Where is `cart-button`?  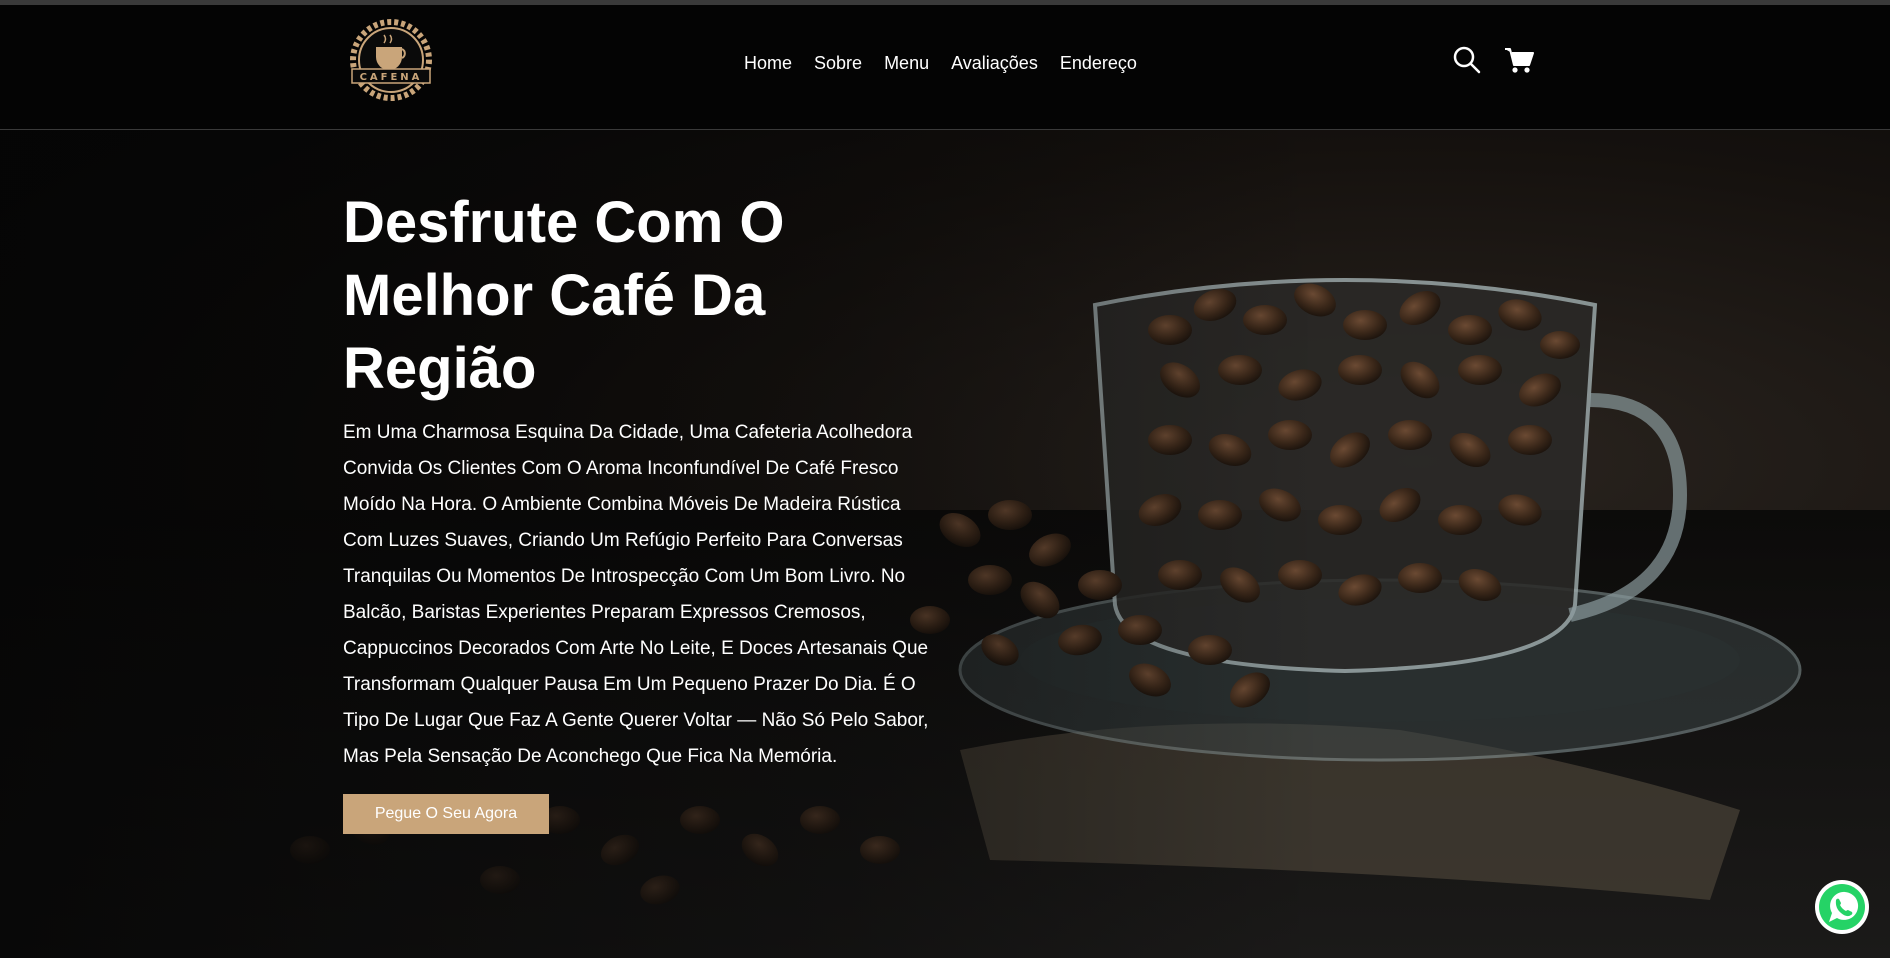
cart-button is located at coordinates (1519, 60).